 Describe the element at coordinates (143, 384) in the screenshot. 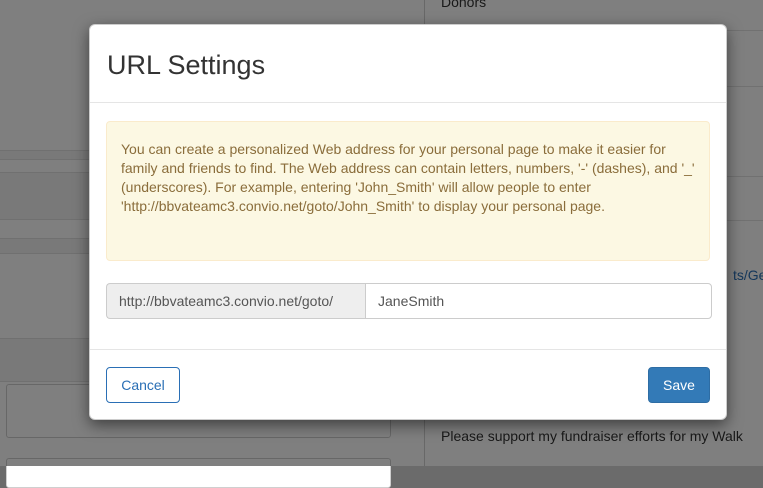

I see `cancel-button: Cancel` at that location.